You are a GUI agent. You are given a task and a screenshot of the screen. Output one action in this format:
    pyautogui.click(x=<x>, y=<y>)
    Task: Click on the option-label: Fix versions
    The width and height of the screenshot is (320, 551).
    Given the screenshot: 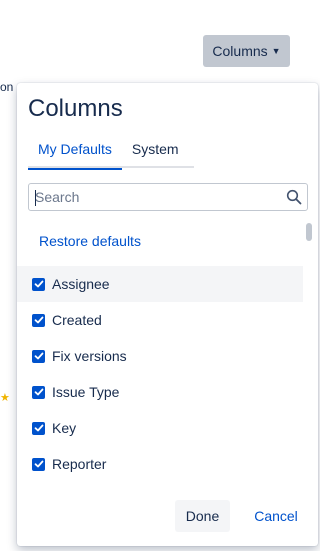 What is the action you would take?
    pyautogui.click(x=89, y=356)
    